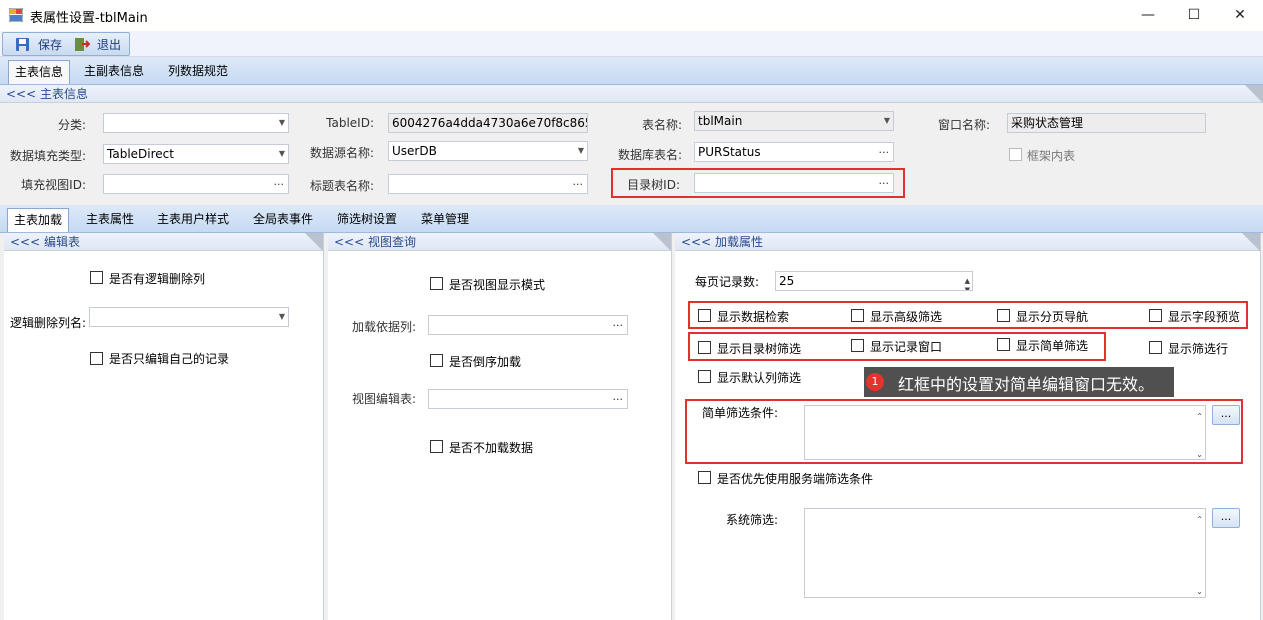 This screenshot has width=1263, height=620. Describe the element at coordinates (795, 479) in the screenshot. I see `server-first-label: 是否优先使用服务端筛选条件` at that location.